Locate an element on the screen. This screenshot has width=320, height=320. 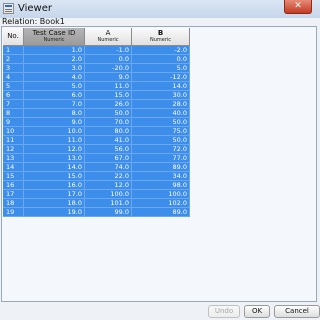
a-value-cell: 22.0 is located at coordinates (108, 176).